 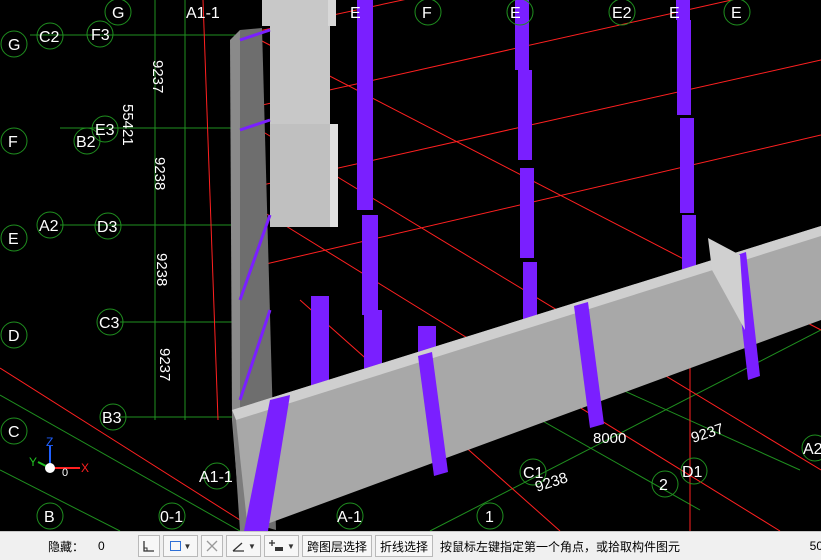 What do you see at coordinates (109, 323) in the screenshot?
I see `axis-label: C3` at bounding box center [109, 323].